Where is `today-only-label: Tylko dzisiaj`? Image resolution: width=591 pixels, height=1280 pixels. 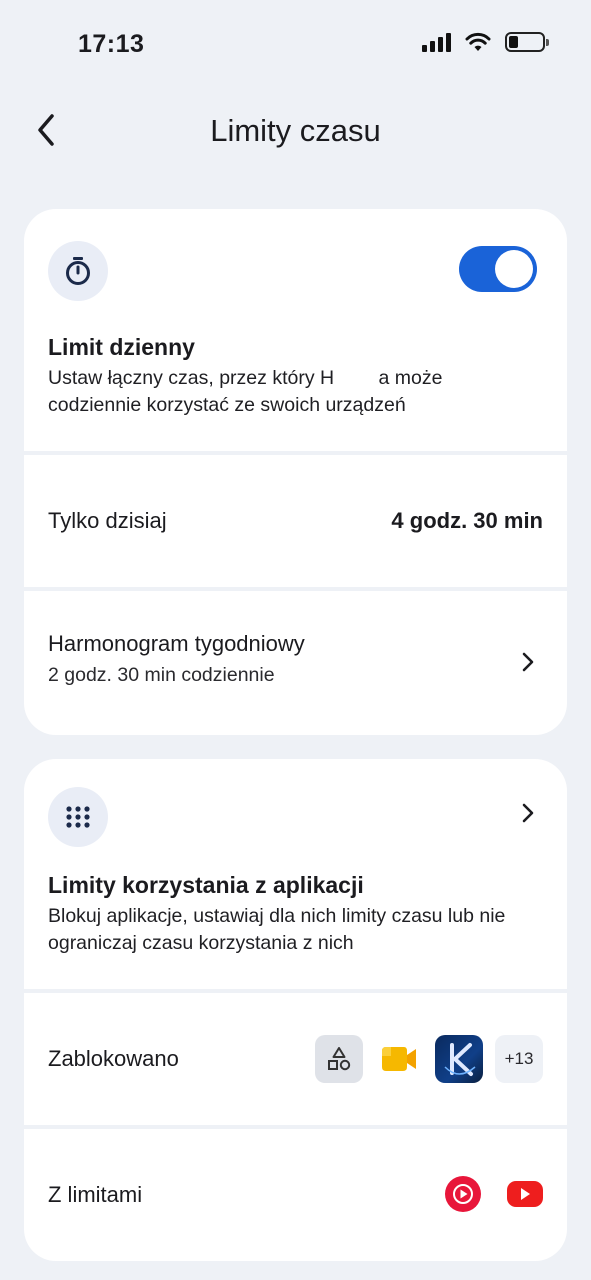 today-only-label: Tylko dzisiaj is located at coordinates (107, 520).